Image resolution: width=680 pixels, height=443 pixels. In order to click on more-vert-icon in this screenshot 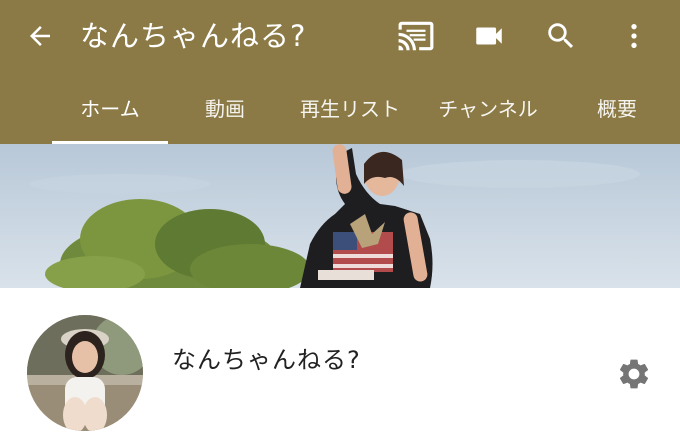, I will do `click(634, 36)`.